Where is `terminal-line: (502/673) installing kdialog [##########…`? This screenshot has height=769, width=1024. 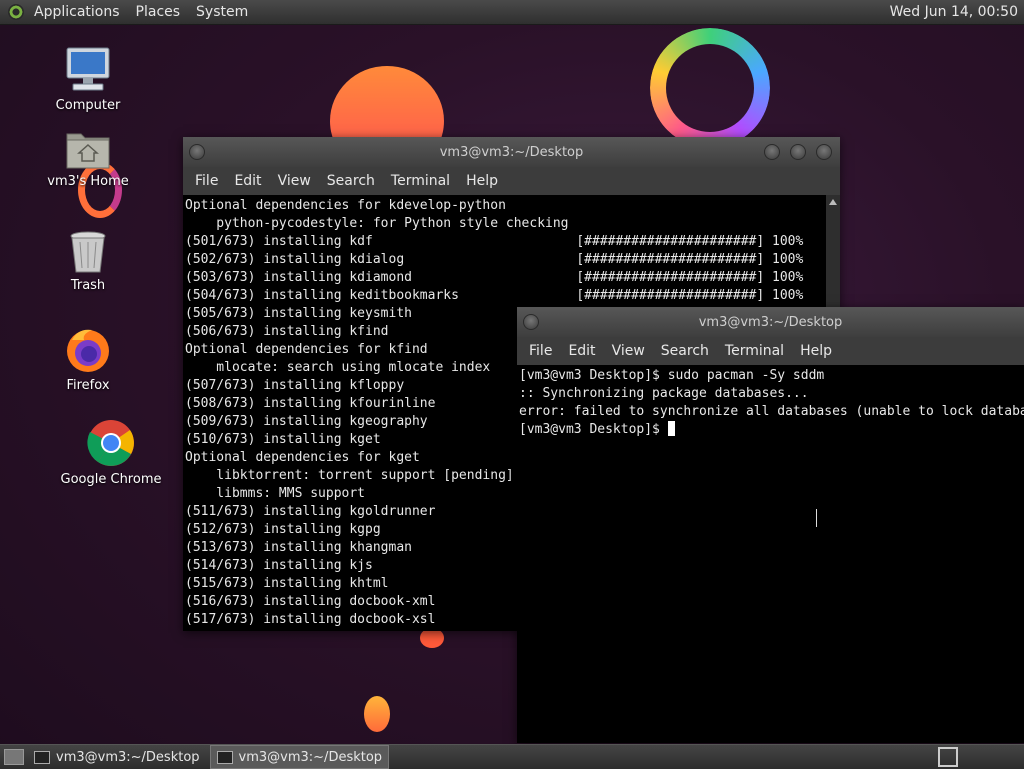
terminal-line: (502/673) installing kdialog [##########… is located at coordinates (494, 259).